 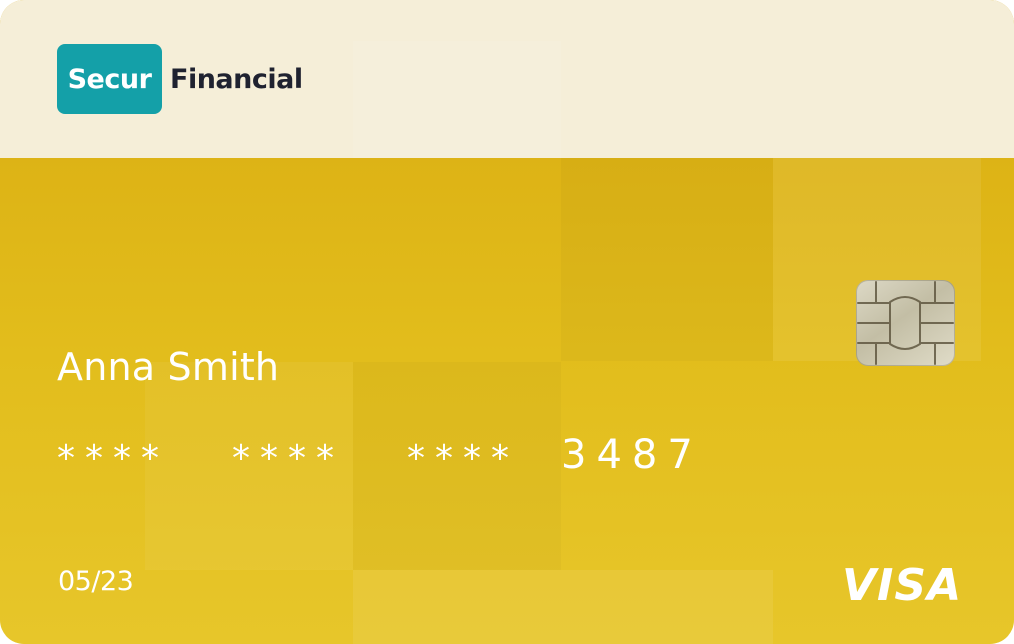 I want to click on card-number-group-3: ****, so click(x=463, y=458).